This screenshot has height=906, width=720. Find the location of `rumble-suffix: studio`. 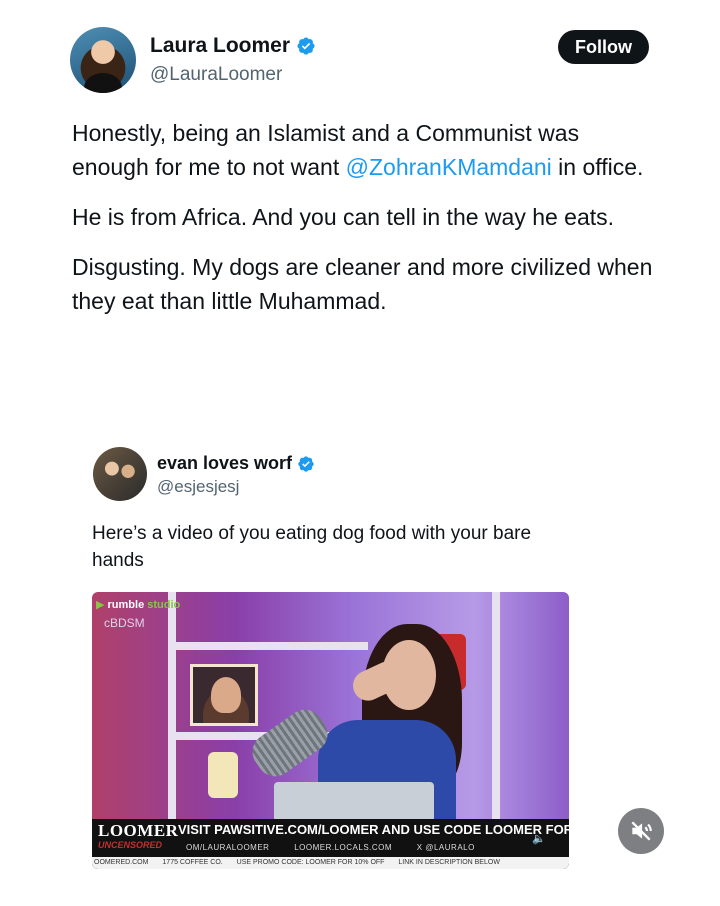

rumble-suffix: studio is located at coordinates (164, 605).